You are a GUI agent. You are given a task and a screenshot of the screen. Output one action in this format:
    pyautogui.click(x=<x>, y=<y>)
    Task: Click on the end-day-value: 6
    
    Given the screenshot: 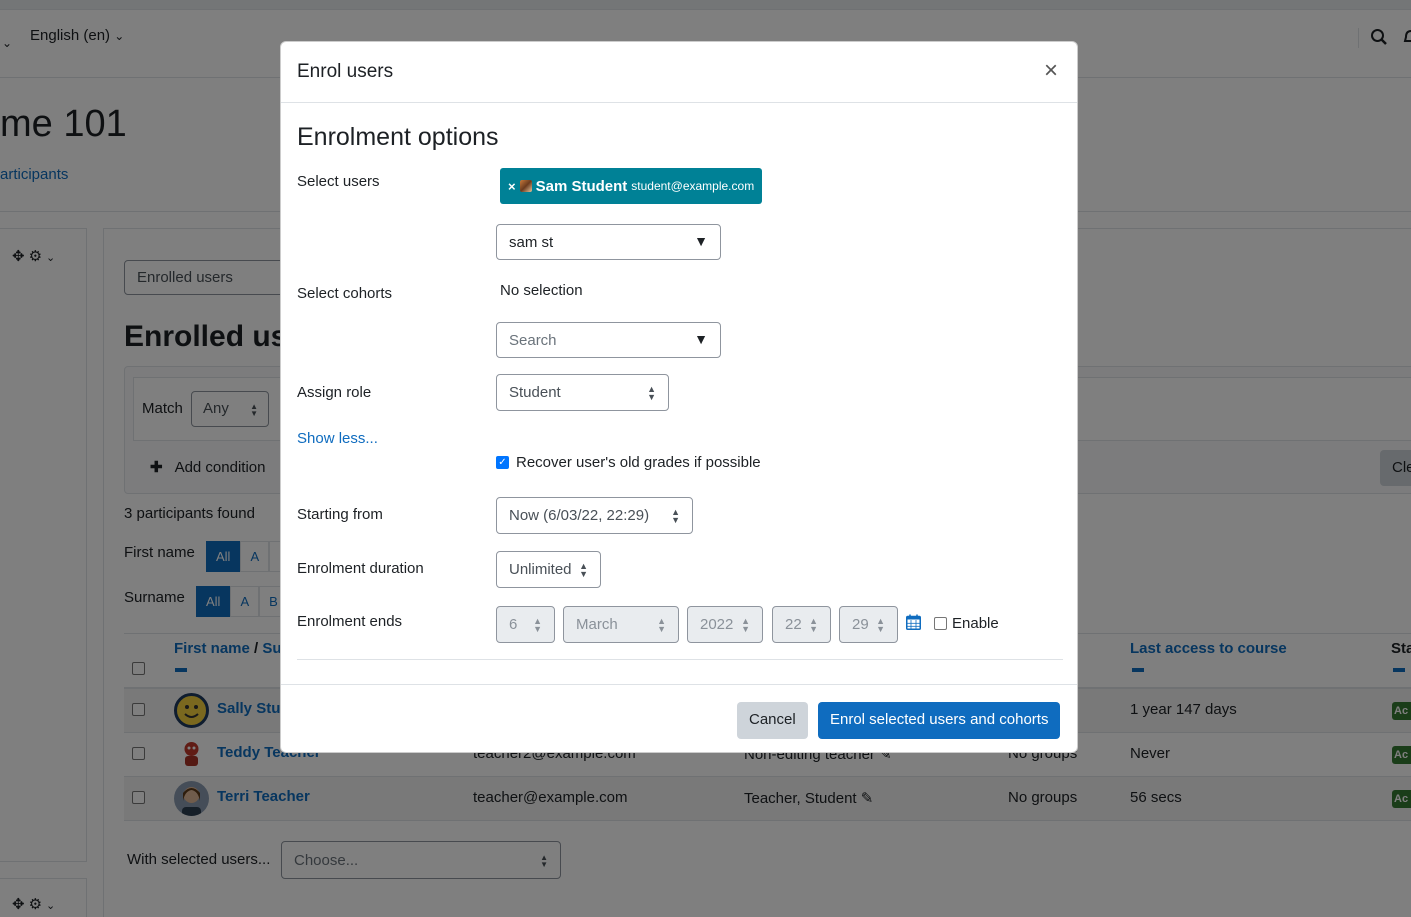 What is the action you would take?
    pyautogui.click(x=513, y=624)
    